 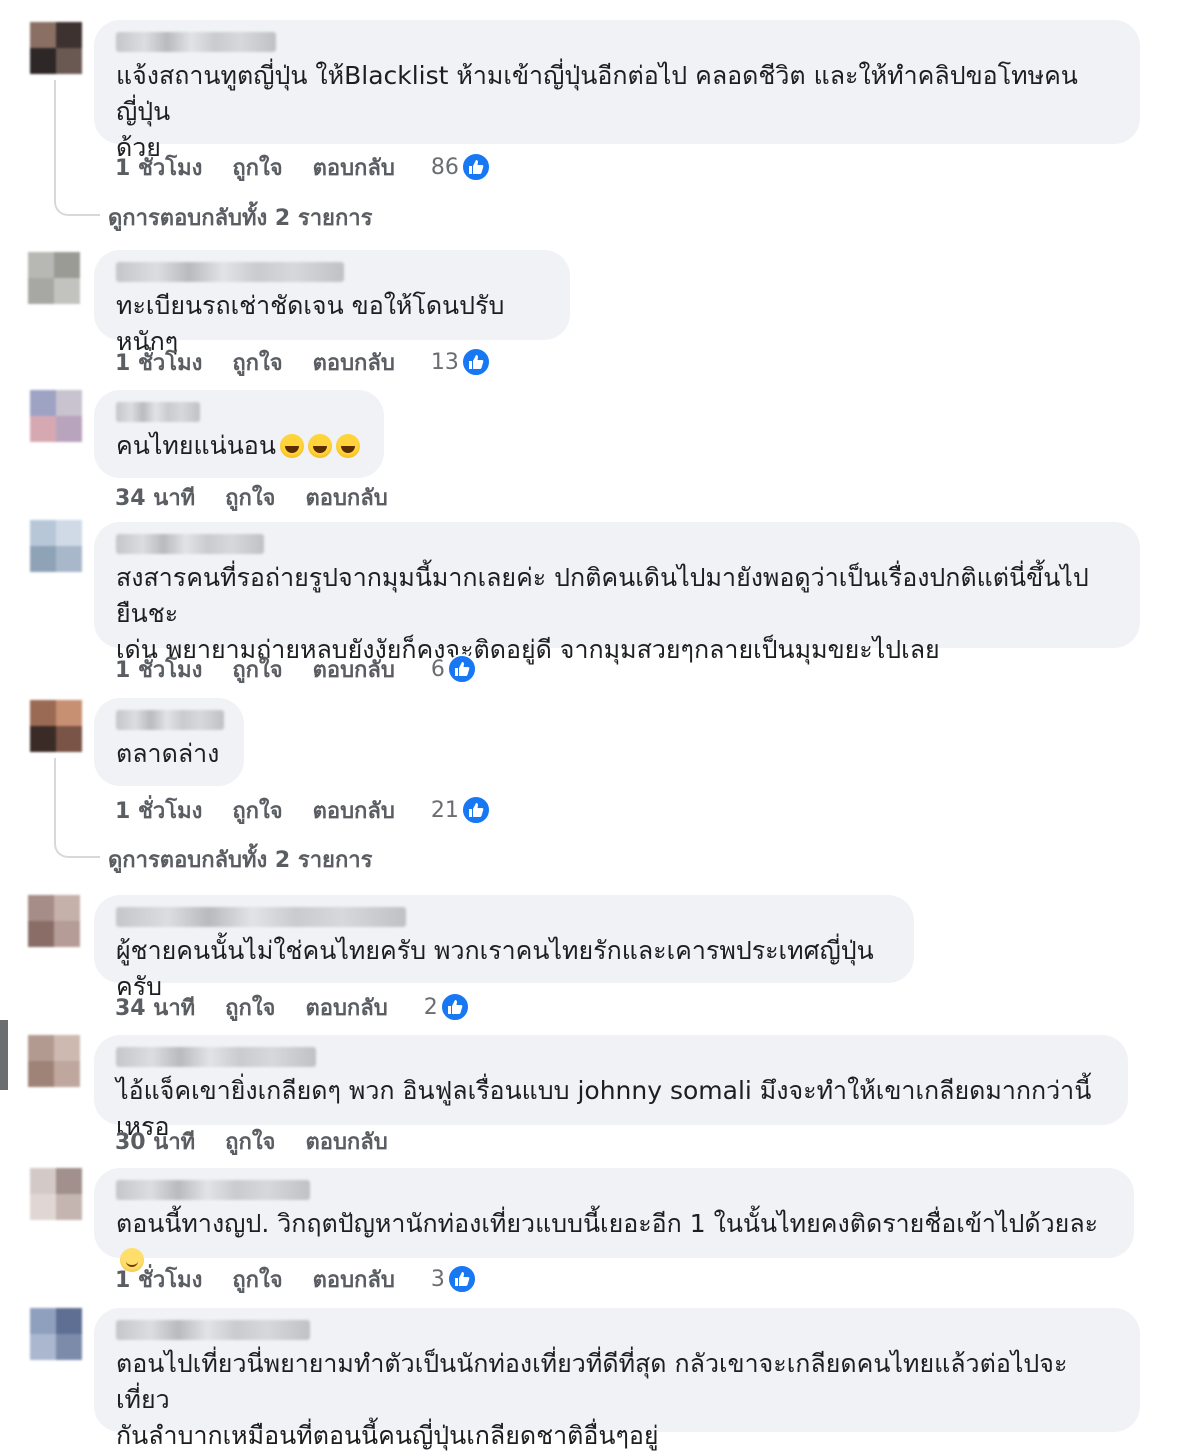 I want to click on comment-text: ตลาดล่าง, so click(x=168, y=753).